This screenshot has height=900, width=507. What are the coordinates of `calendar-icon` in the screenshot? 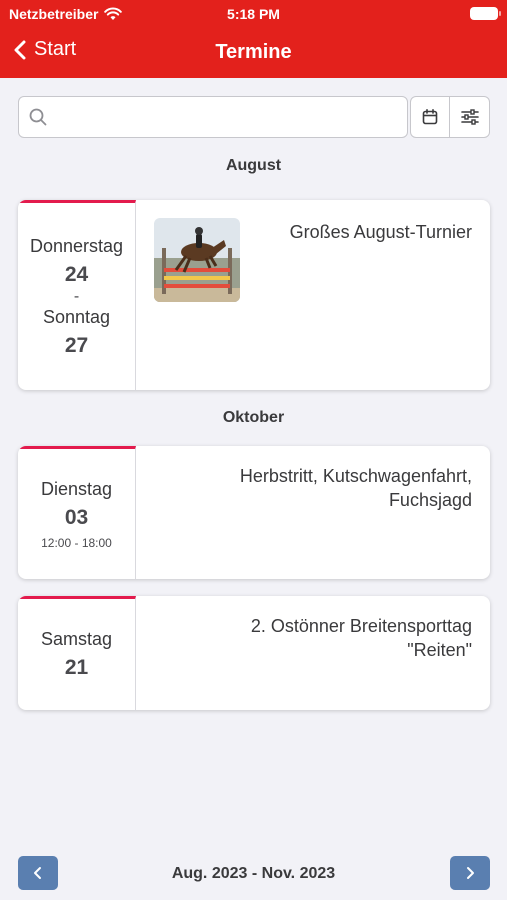 It's located at (430, 117).